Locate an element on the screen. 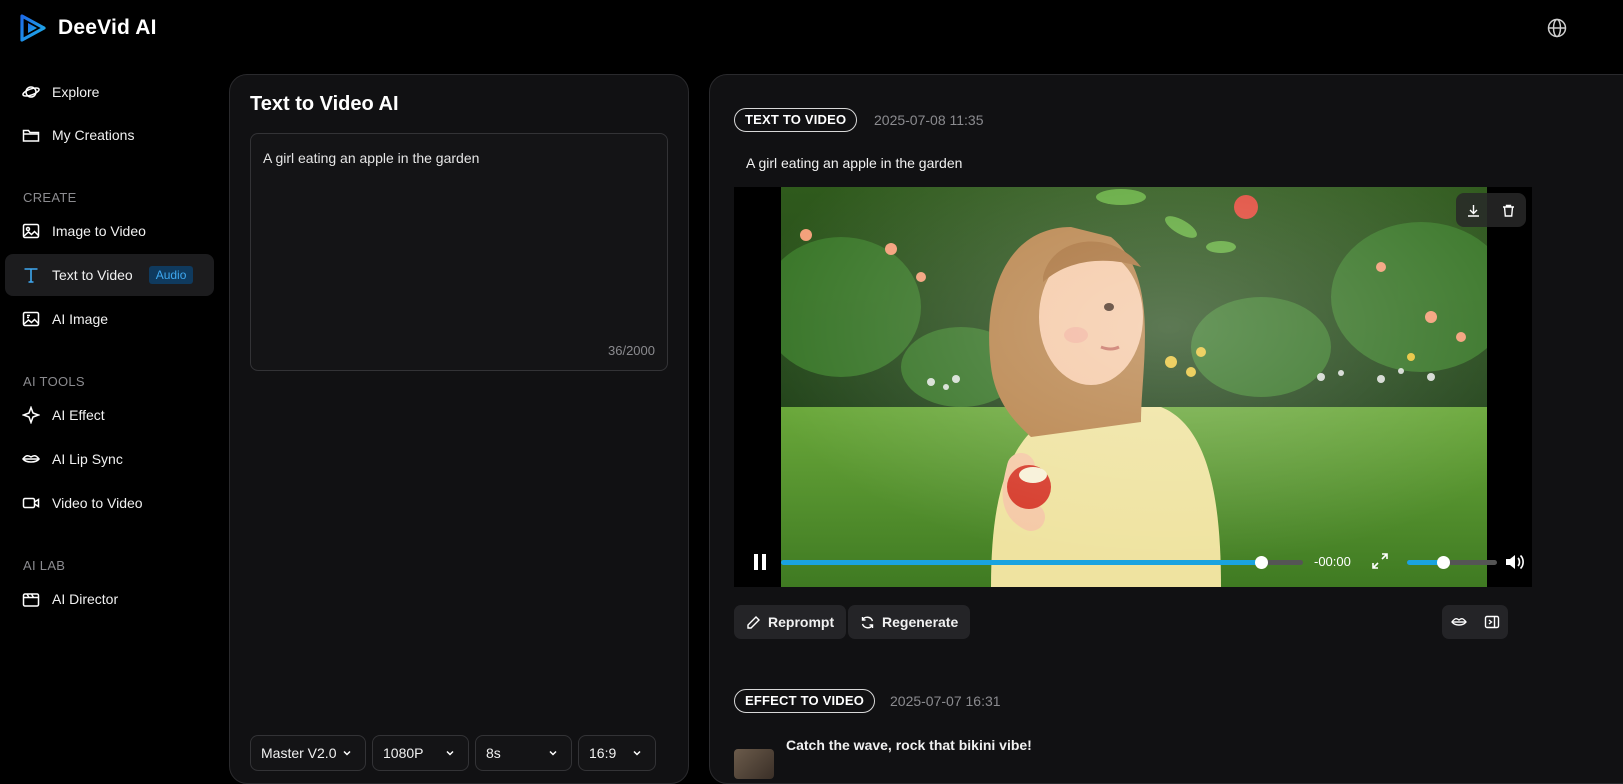 Image resolution: width=1623 pixels, height=784 pixels. result-timestamp: 2025-07-08 11:35 is located at coordinates (929, 120).